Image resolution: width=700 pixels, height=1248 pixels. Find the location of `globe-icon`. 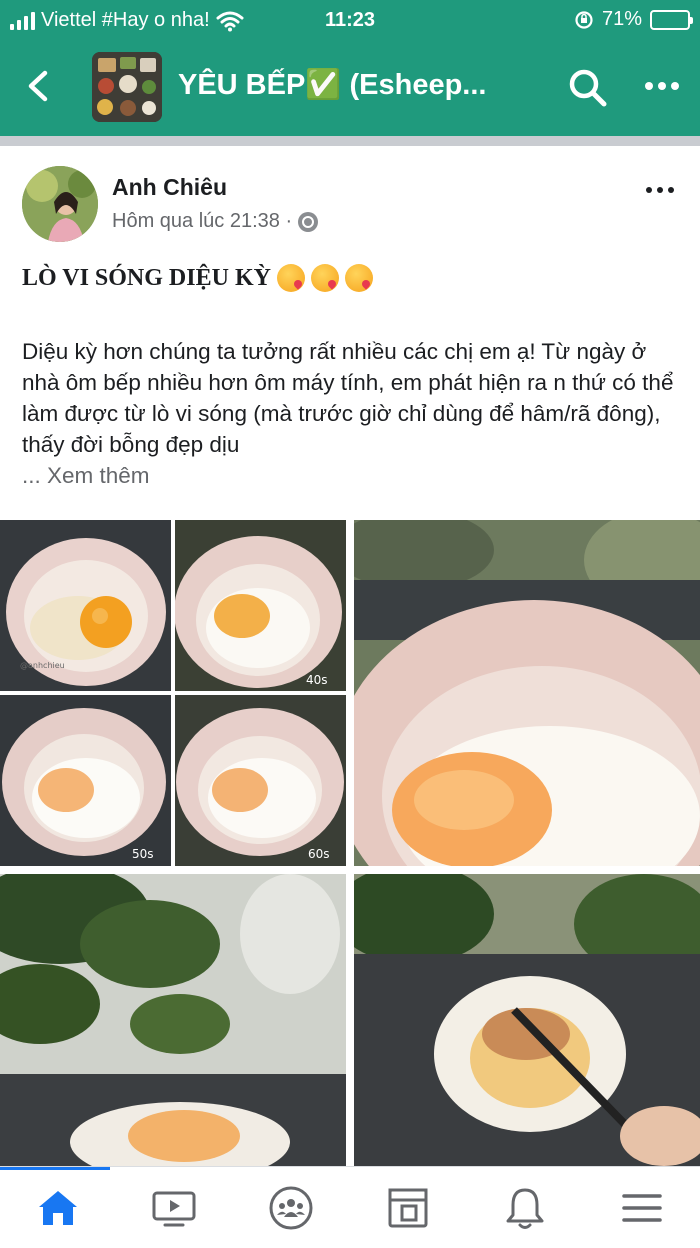

globe-icon is located at coordinates (308, 221).